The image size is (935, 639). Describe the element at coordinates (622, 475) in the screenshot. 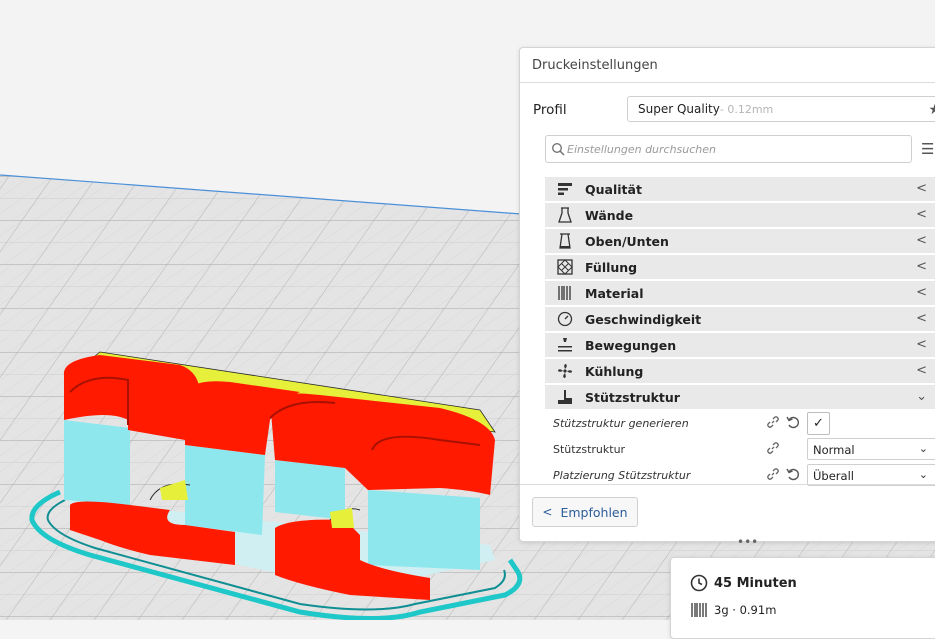

I see `setting-label: Platzierung Stützstruktur` at that location.